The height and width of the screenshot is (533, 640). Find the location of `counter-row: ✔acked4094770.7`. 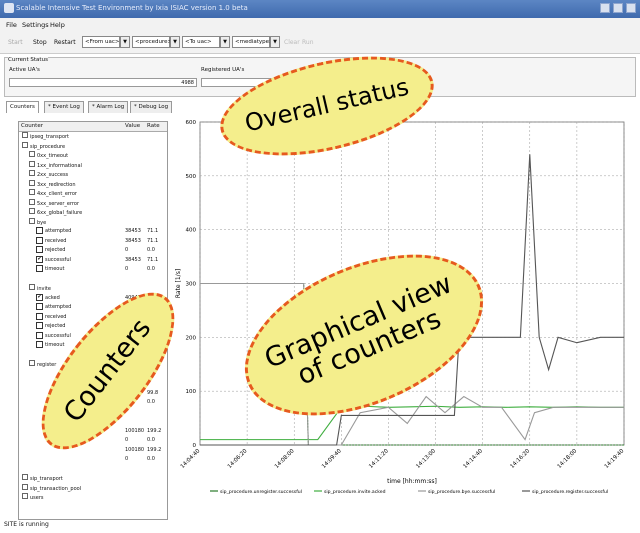

counter-row: ✔acked4094770.7 is located at coordinates (97, 297).